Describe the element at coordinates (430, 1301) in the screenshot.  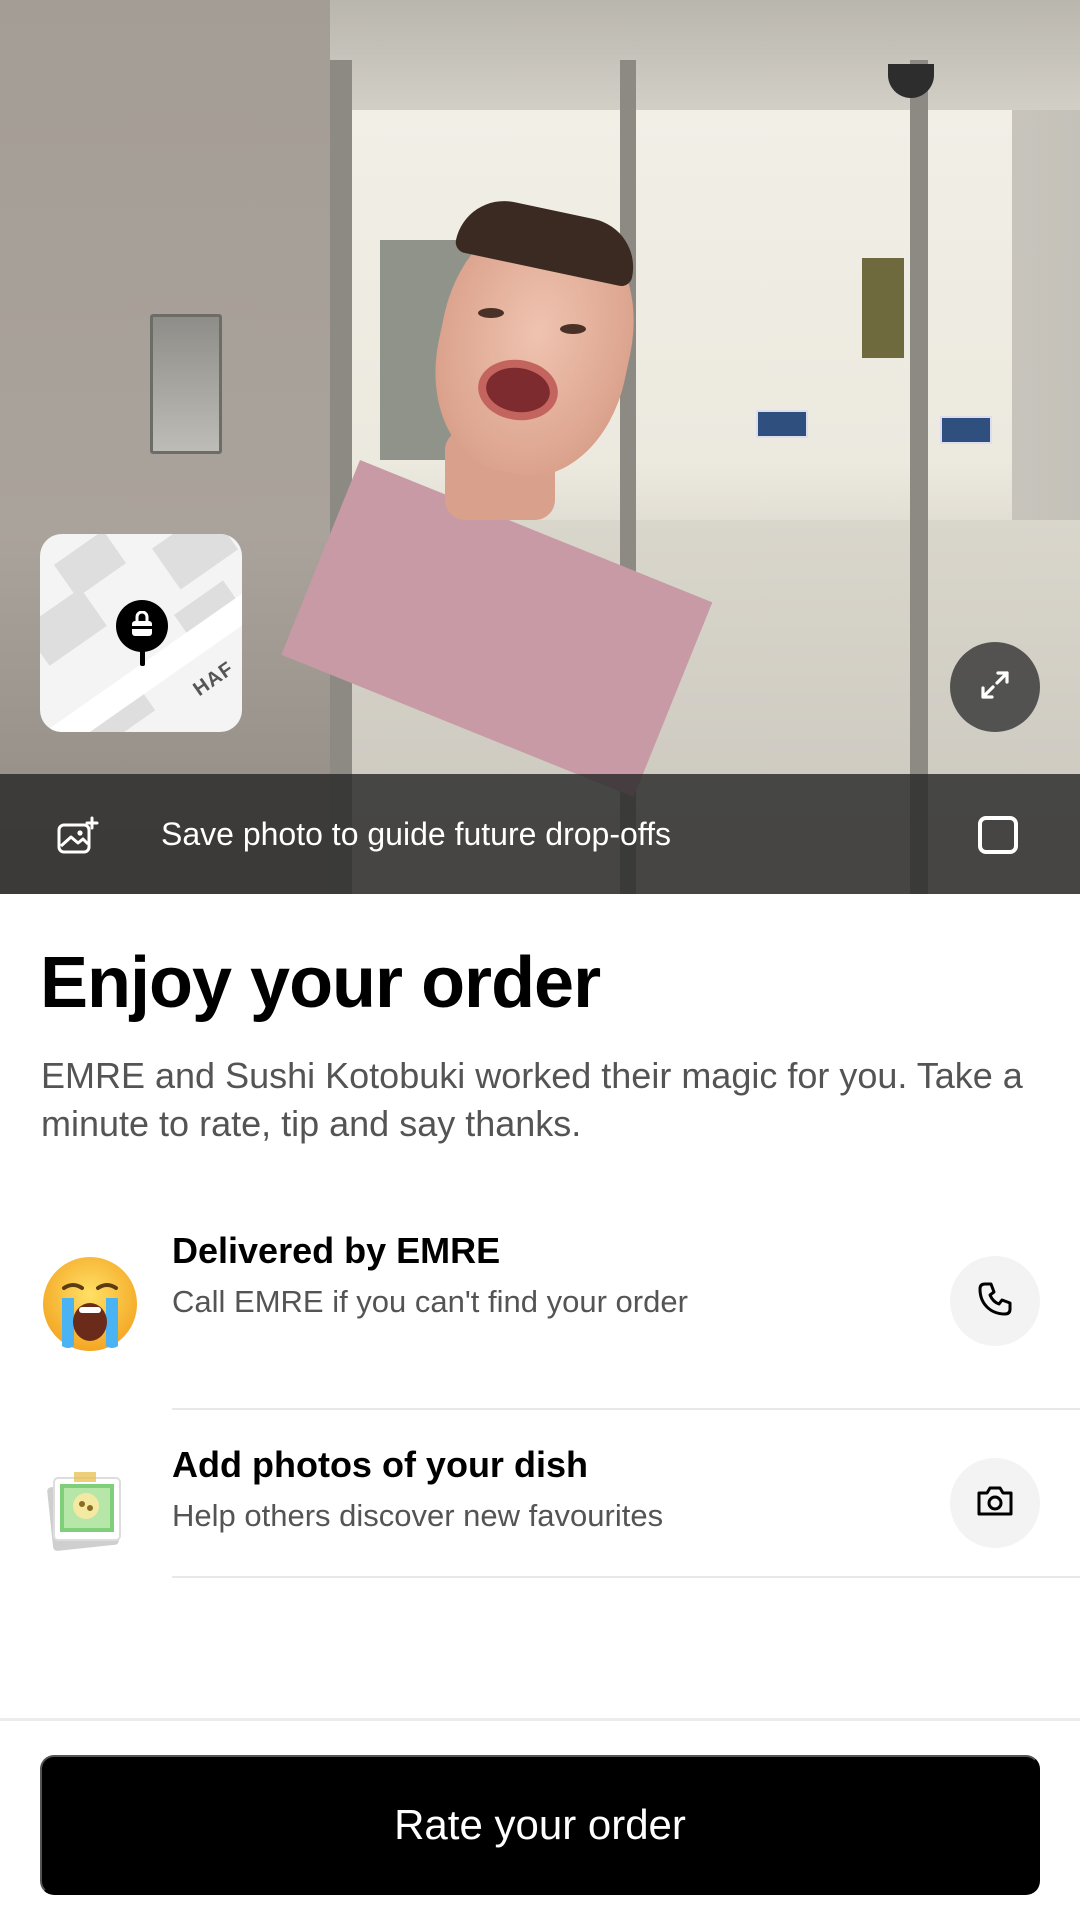
I see `courier-row-subtitle: Call EMRE if you can't find your order` at that location.